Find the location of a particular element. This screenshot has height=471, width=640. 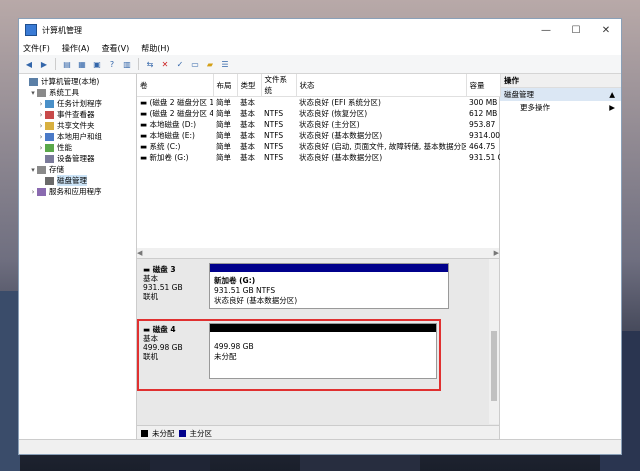

actions-section-disk-management: 磁盘管理 ▲ is located at coordinates (560, 94).